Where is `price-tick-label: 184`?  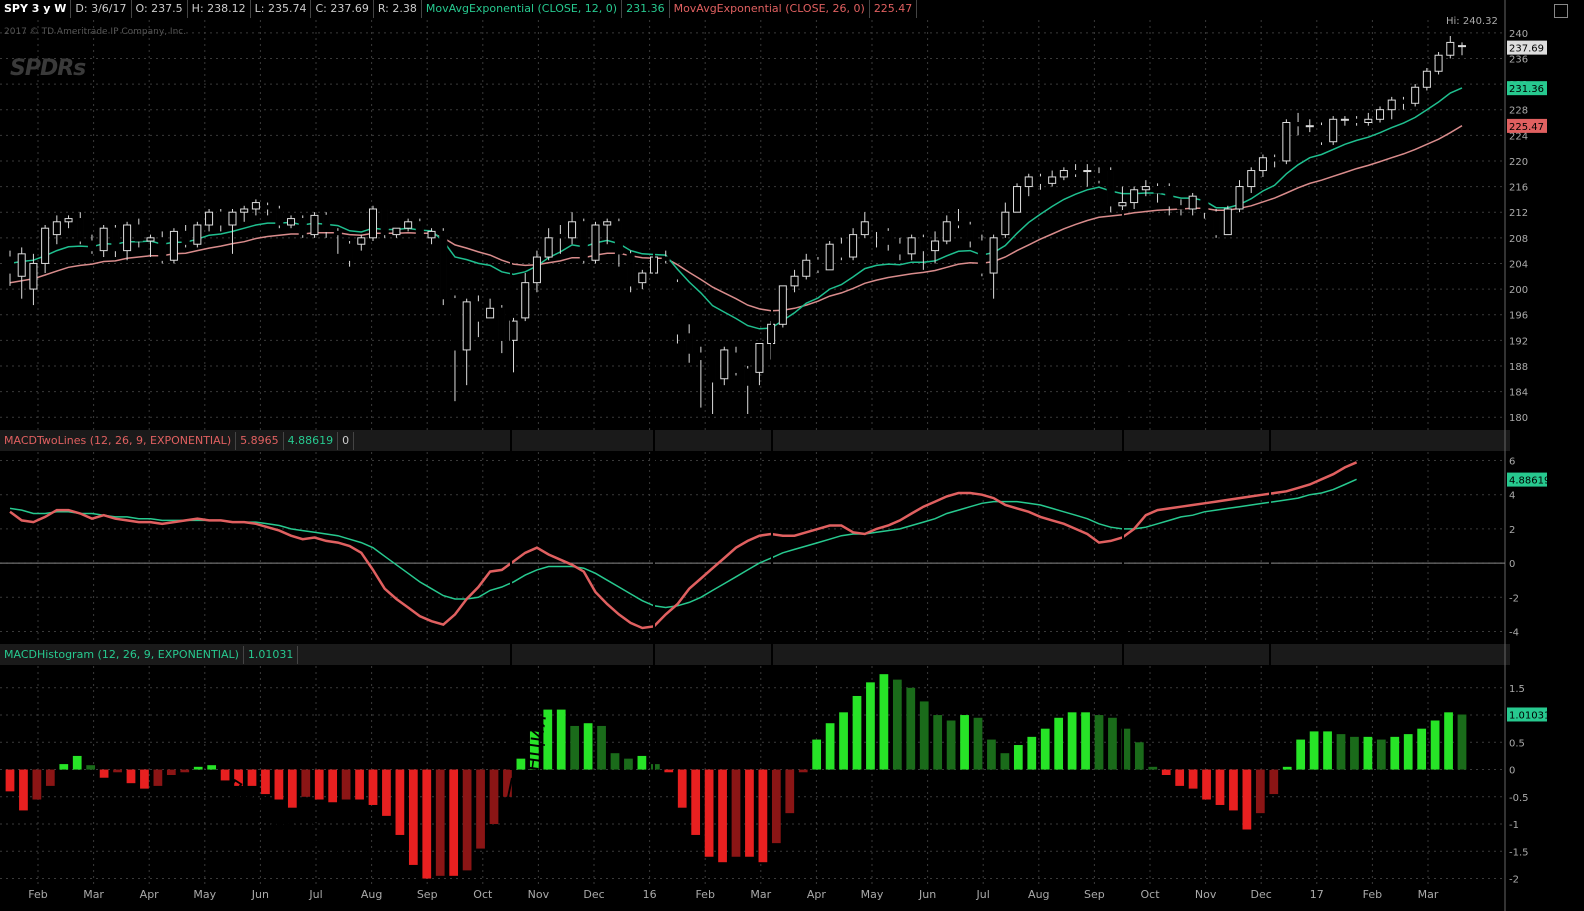
price-tick-label: 184 is located at coordinates (1518, 393).